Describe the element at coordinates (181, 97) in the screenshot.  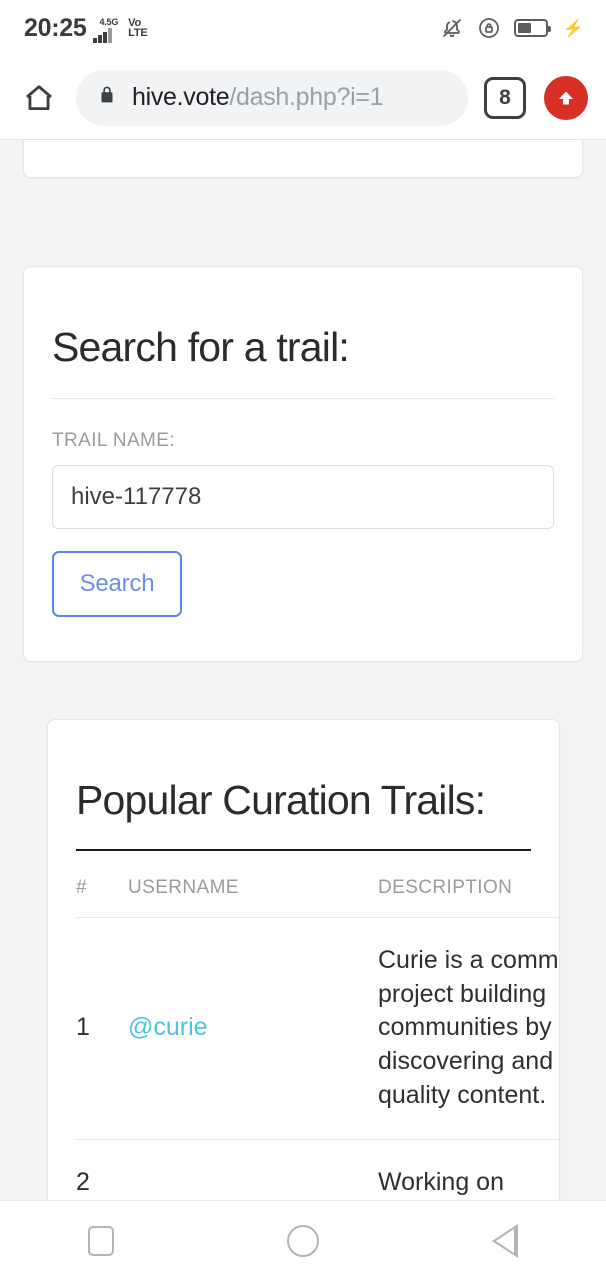
I see `url-domain: hive.vote` at that location.